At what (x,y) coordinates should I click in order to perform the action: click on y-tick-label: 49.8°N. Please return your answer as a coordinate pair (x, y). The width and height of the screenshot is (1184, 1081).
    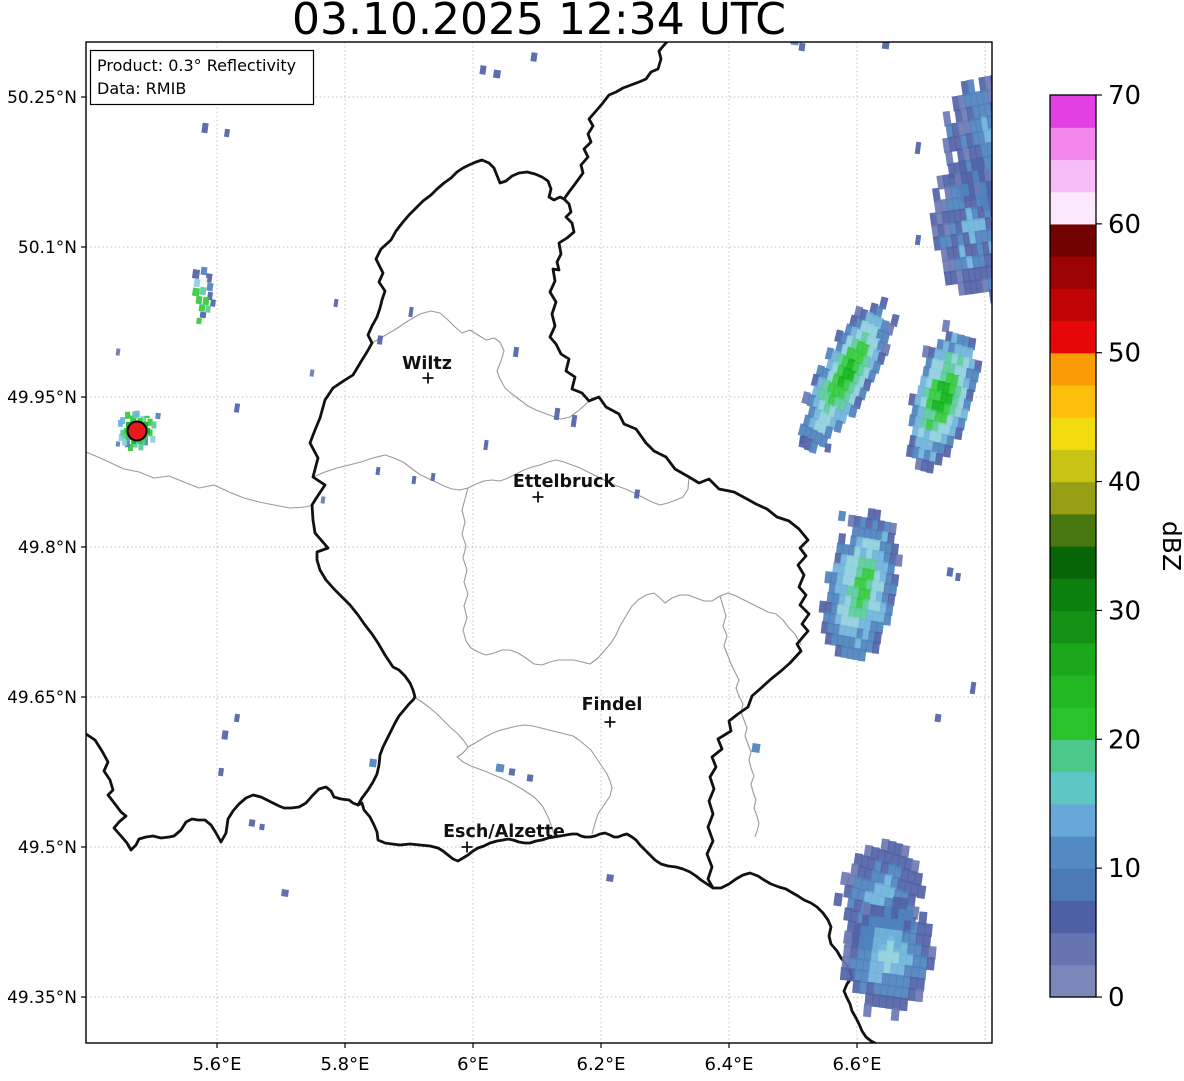
    Looking at the image, I should click on (47, 548).